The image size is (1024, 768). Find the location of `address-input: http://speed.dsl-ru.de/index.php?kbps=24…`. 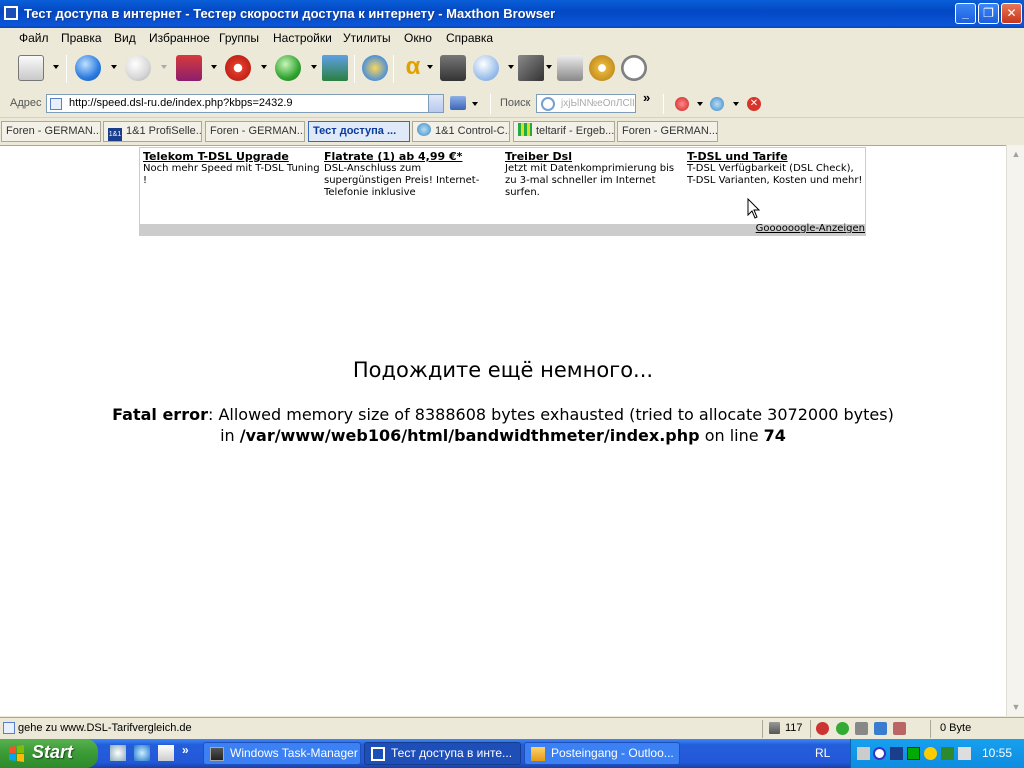

address-input: http://speed.dsl-ru.de/index.php?kbps=24… is located at coordinates (245, 103).